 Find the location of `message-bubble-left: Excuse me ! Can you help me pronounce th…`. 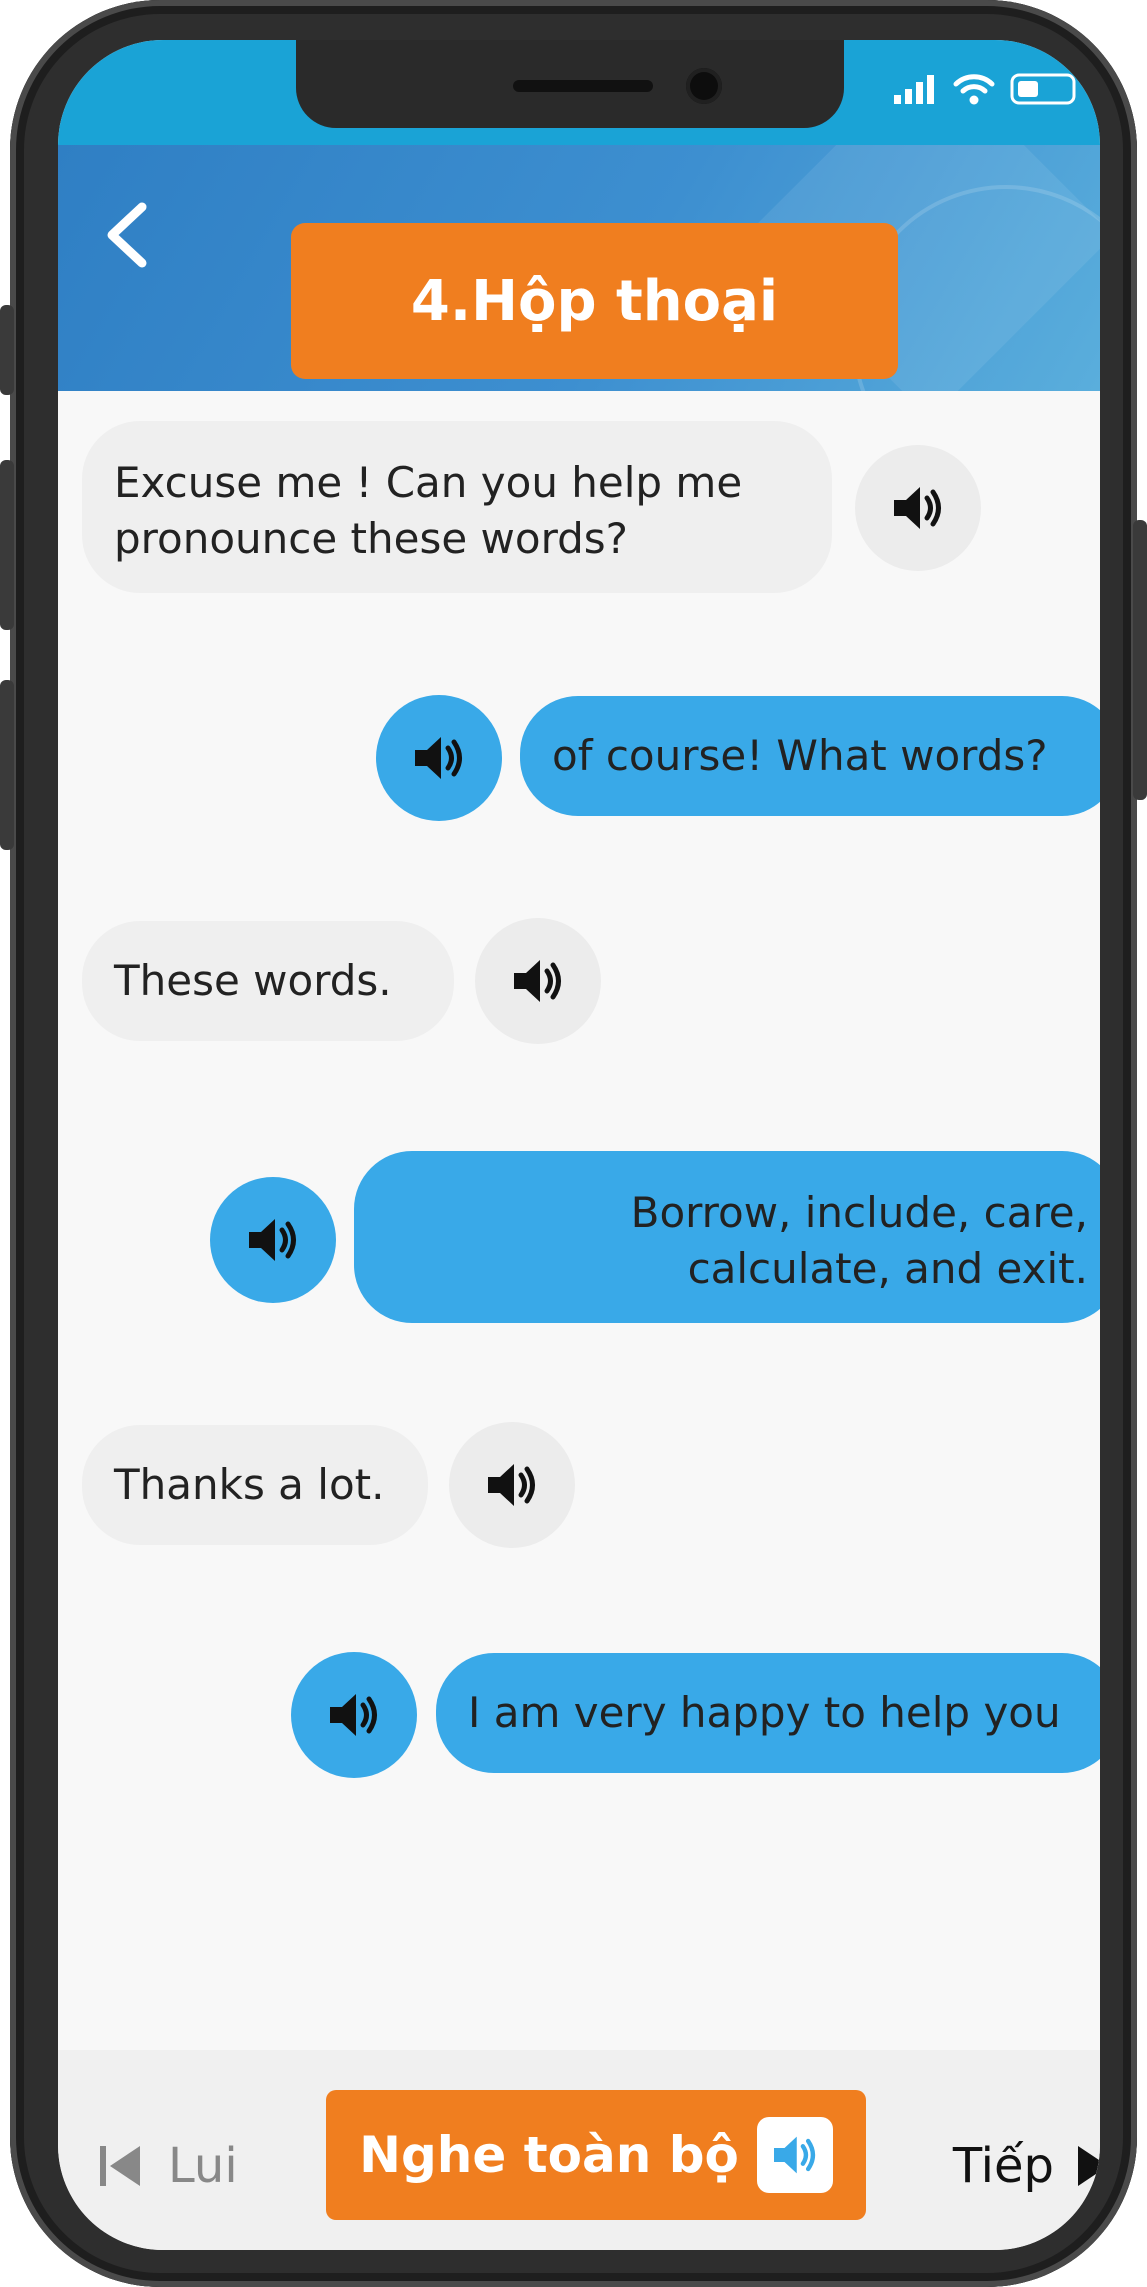

message-bubble-left: Excuse me ! Can you help me pronounce th… is located at coordinates (457, 507).